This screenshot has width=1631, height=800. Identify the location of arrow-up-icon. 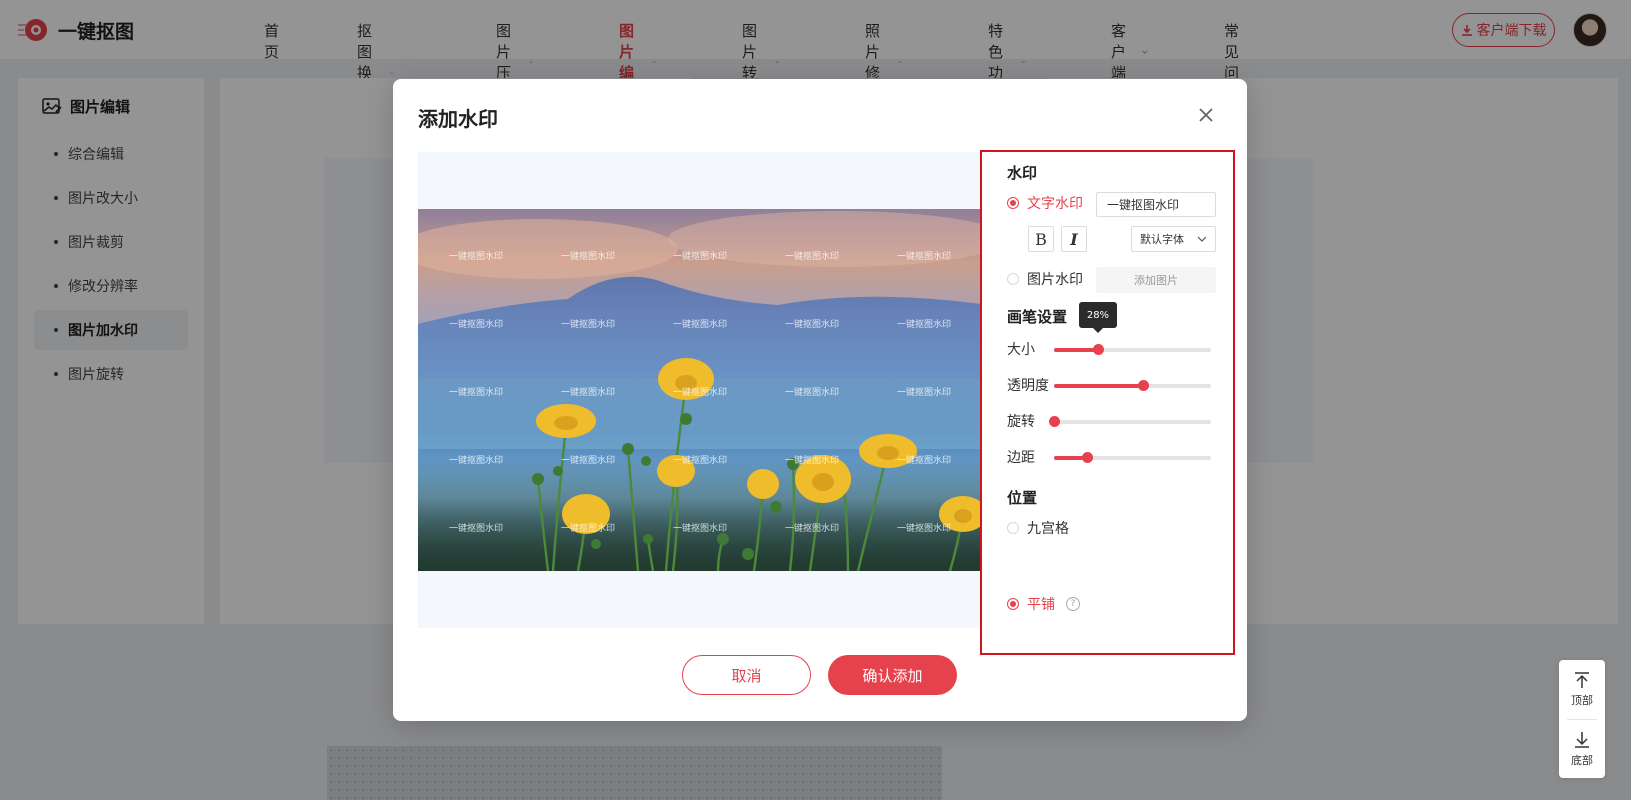
(1582, 679).